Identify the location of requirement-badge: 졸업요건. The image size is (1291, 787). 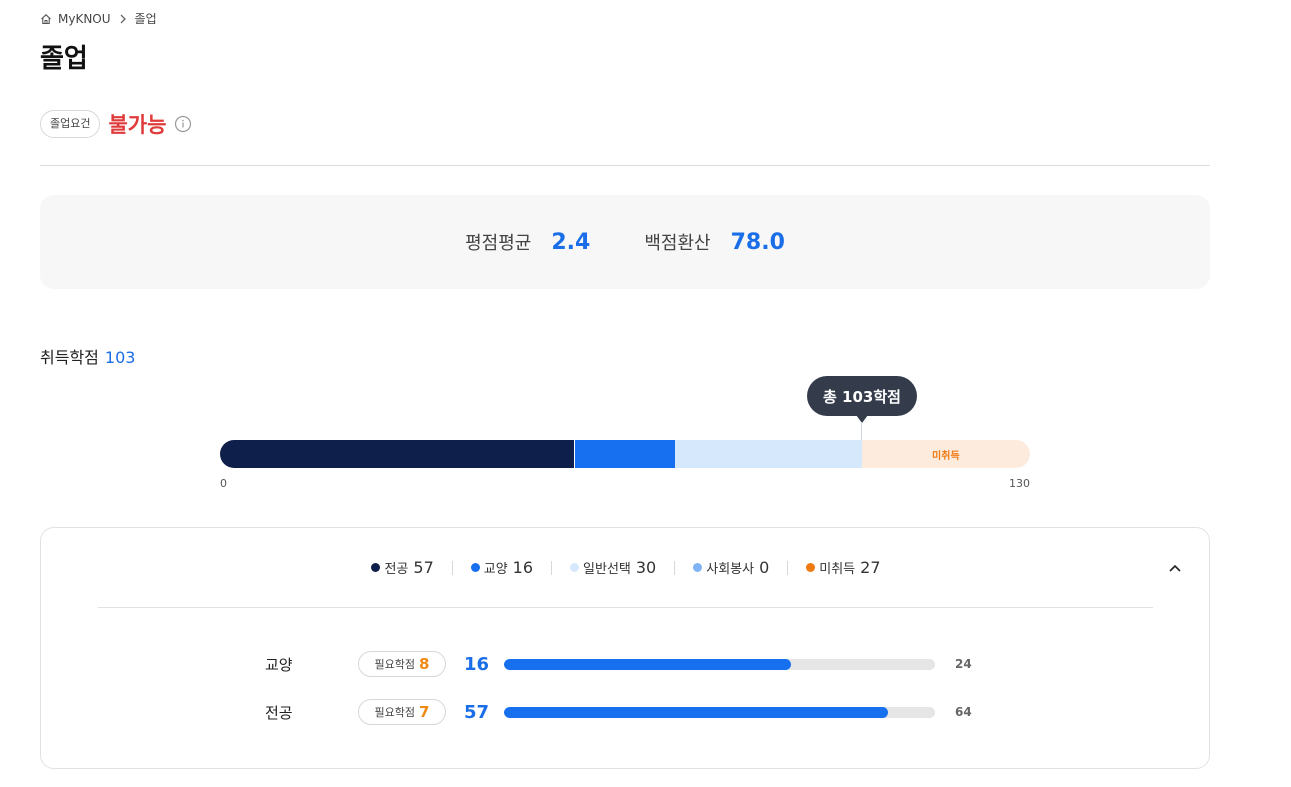
(70, 124).